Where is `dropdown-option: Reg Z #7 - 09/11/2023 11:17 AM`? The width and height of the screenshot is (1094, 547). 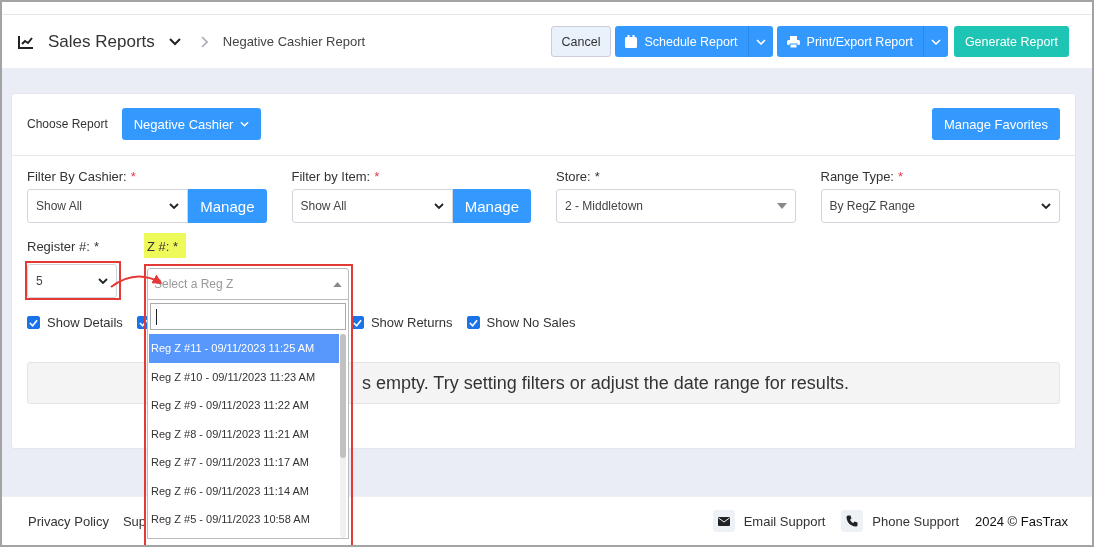
dropdown-option: Reg Z #7 - 09/11/2023 11:17 AM is located at coordinates (244, 462).